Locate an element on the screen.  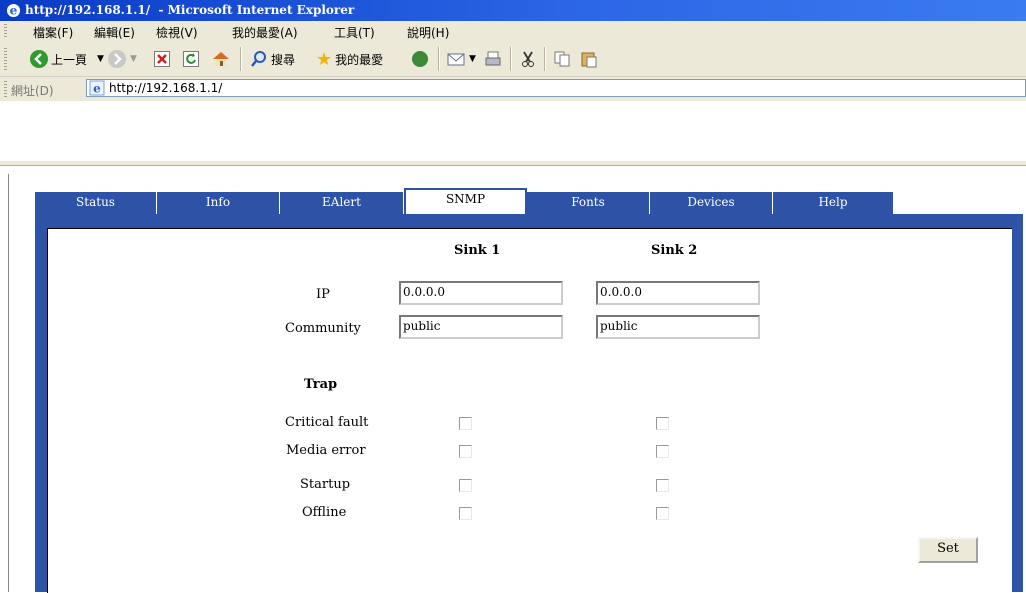
stop-icon is located at coordinates (162, 59).